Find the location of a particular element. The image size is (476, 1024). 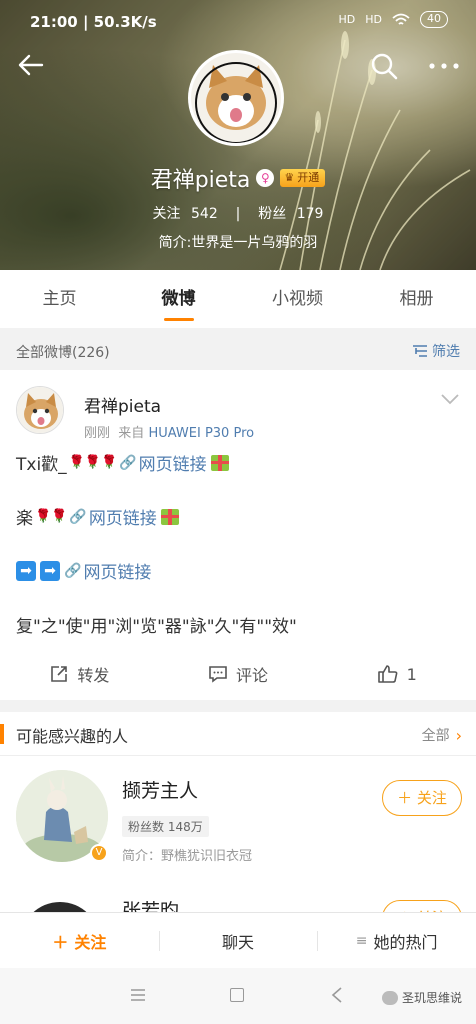

chat-label: 聊天 is located at coordinates (238, 942).